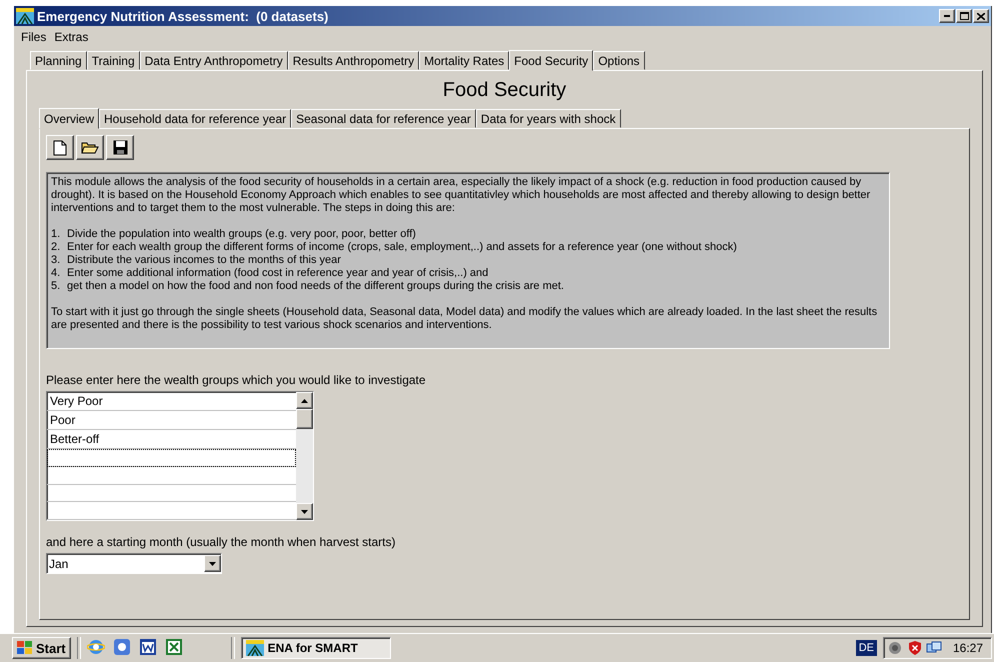 The width and height of the screenshot is (994, 662). Describe the element at coordinates (41, 648) in the screenshot. I see `start-button: Start` at that location.